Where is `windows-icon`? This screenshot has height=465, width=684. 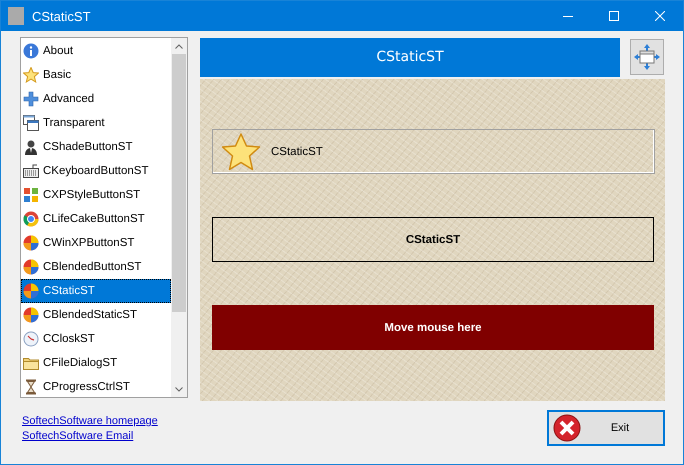
windows-icon is located at coordinates (31, 123).